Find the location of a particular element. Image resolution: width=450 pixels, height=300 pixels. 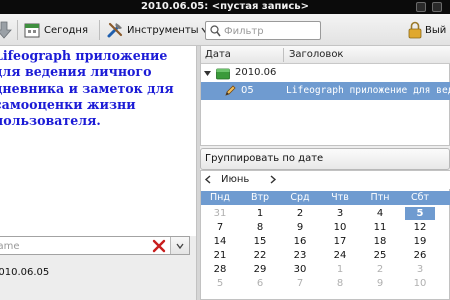

calendar-day: 23 is located at coordinates (300, 255).